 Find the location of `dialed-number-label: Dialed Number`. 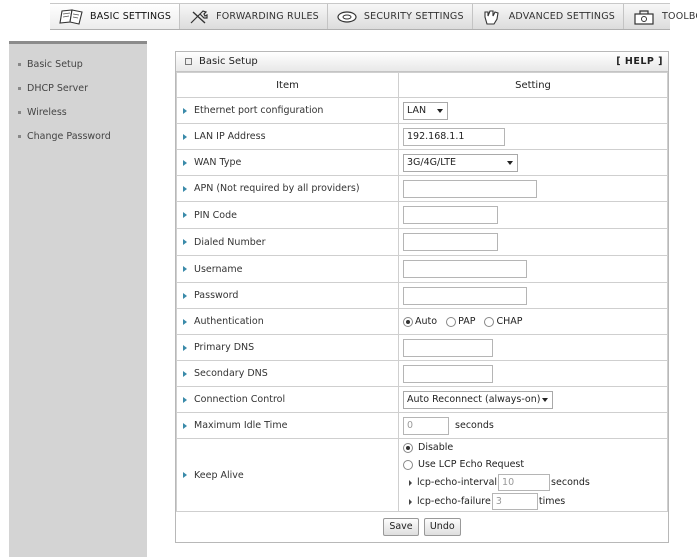

dialed-number-label: Dialed Number is located at coordinates (230, 242).